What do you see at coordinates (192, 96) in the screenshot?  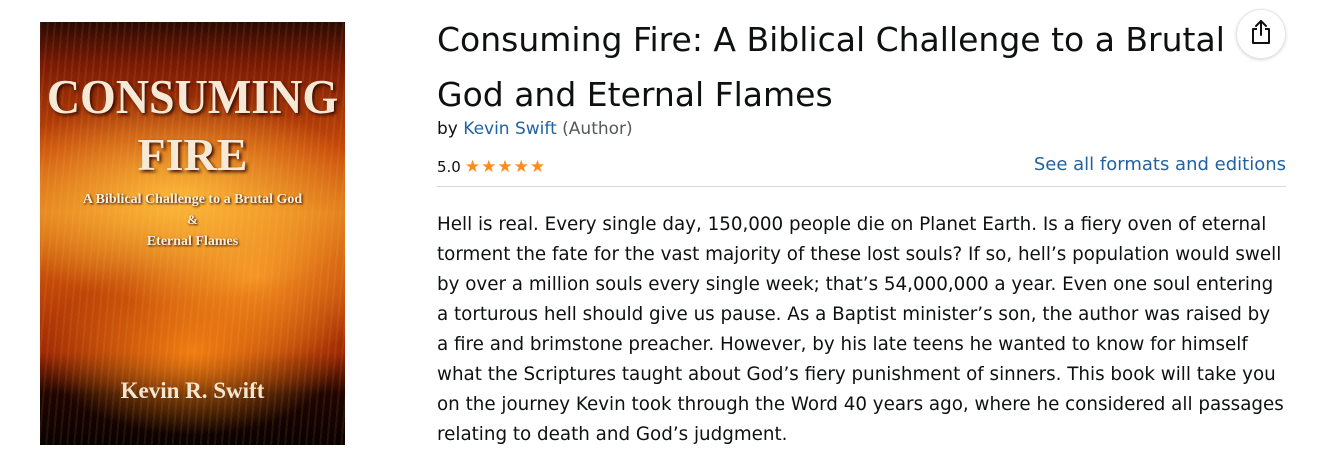 I see `cover-title-line1: CONSUMING` at bounding box center [192, 96].